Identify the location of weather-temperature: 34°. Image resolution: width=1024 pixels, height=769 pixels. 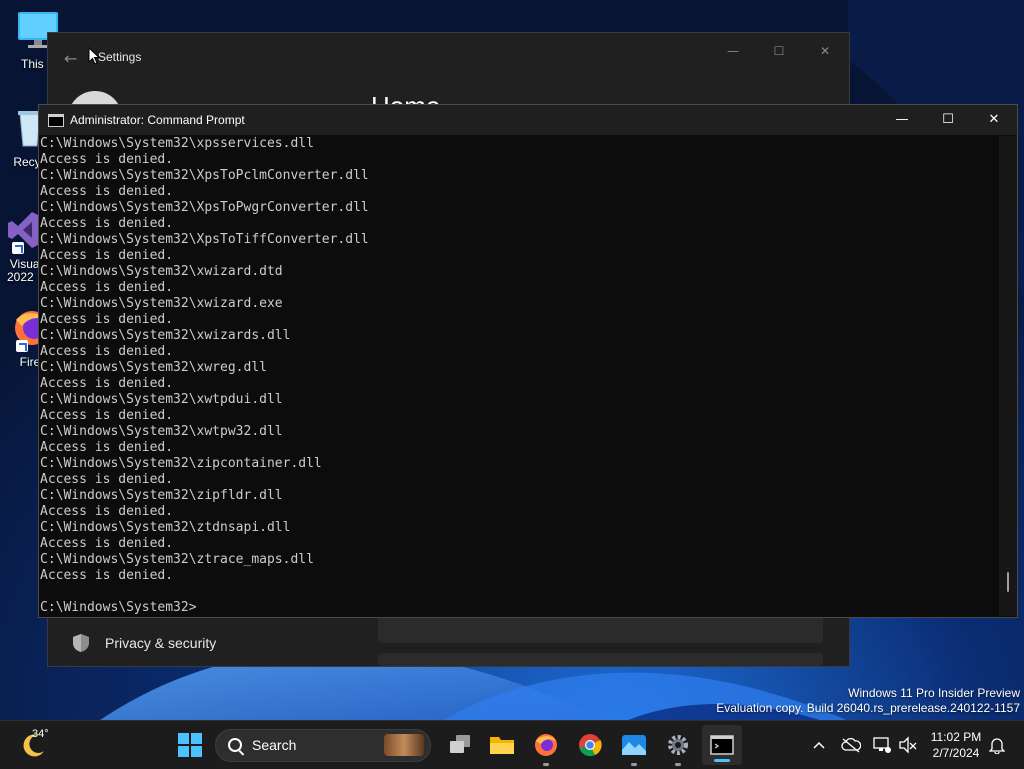
(40, 734).